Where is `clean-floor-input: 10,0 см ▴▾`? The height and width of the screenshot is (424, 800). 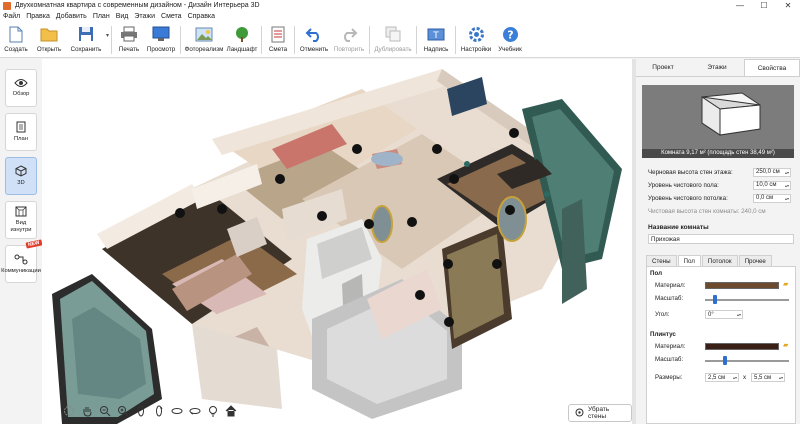 clean-floor-input: 10,0 см ▴▾ is located at coordinates (772, 185).